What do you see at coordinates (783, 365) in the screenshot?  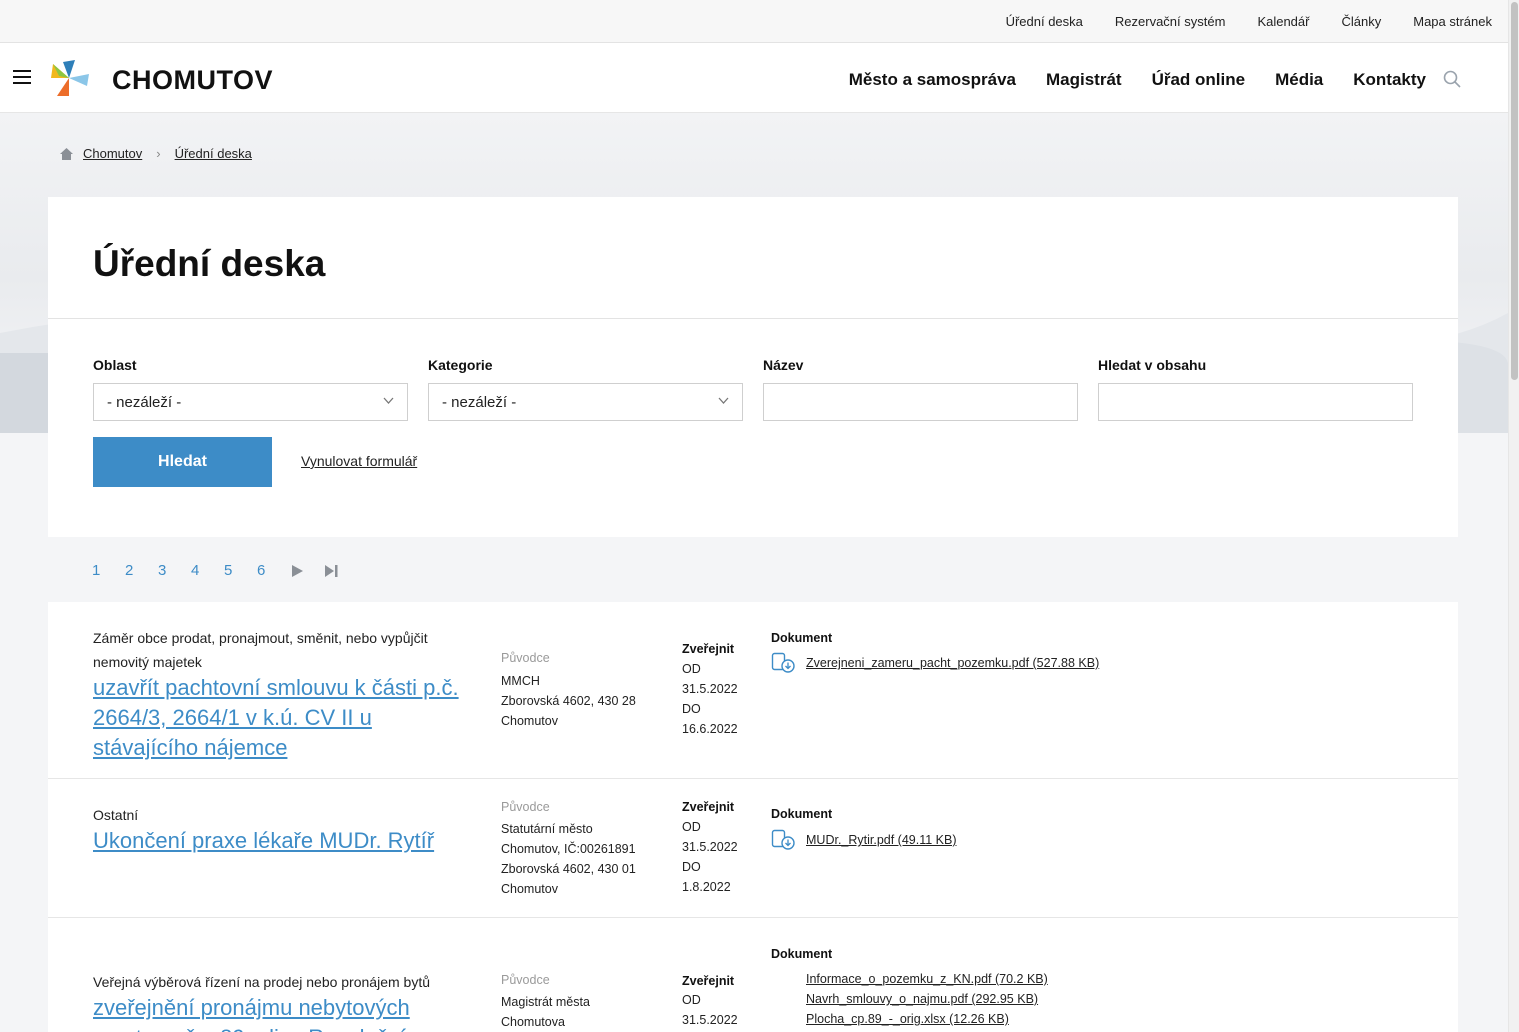 I see `nazev-label: Název` at bounding box center [783, 365].